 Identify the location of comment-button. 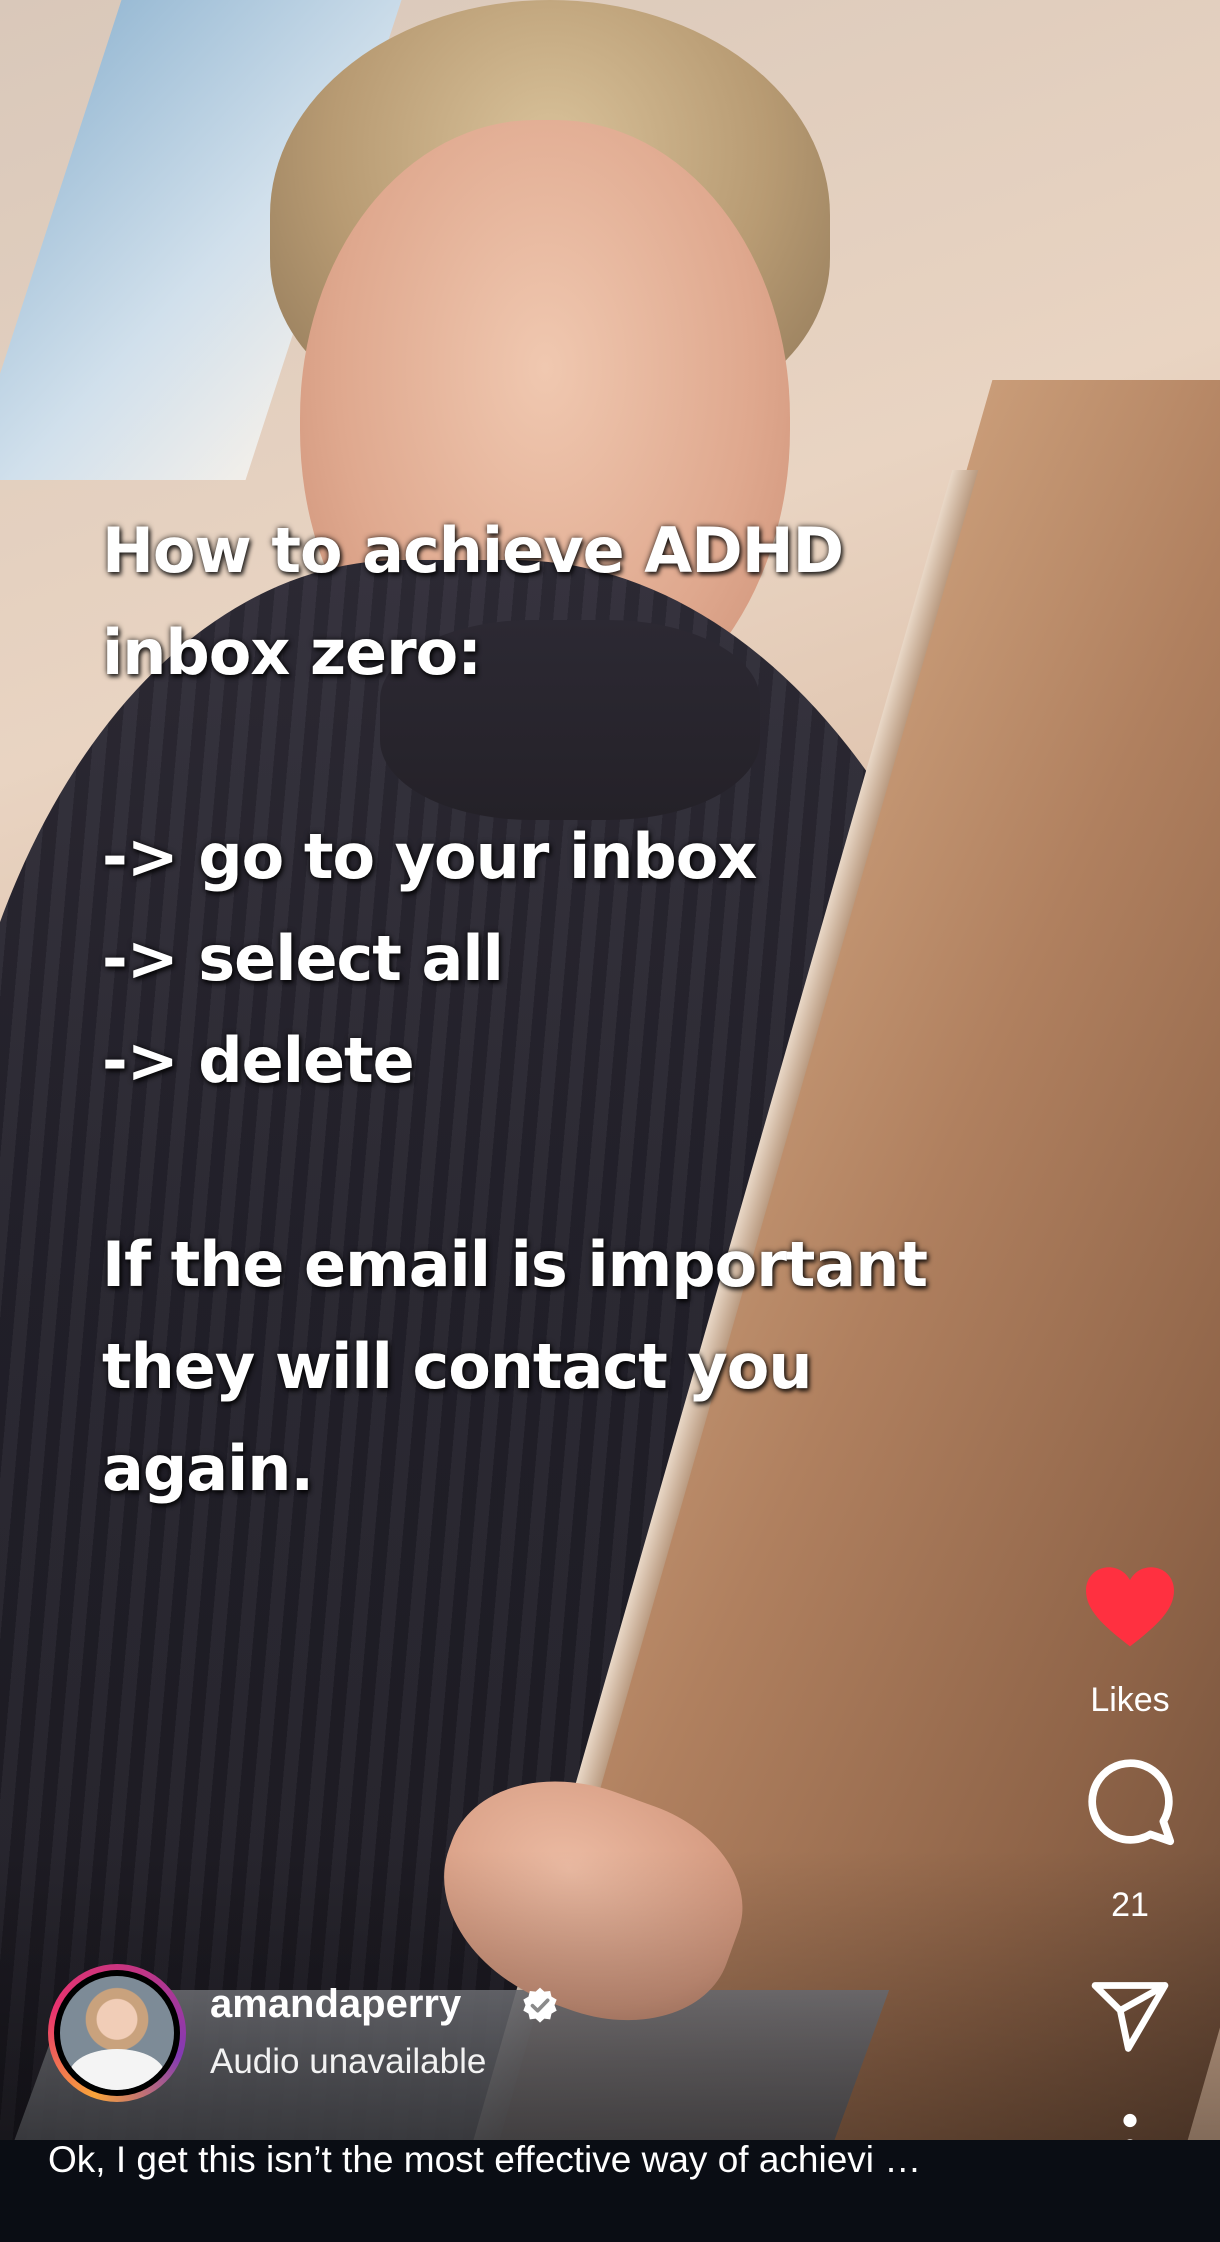
(1130, 1801).